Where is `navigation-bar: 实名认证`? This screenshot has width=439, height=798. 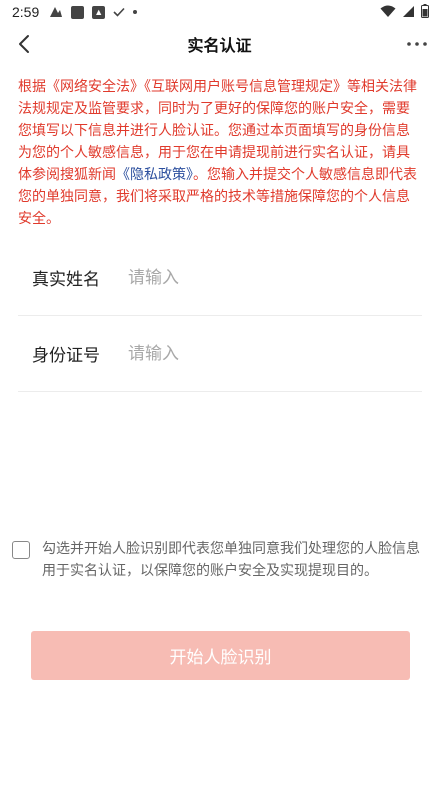
navigation-bar: 实名认证 is located at coordinates (219, 44).